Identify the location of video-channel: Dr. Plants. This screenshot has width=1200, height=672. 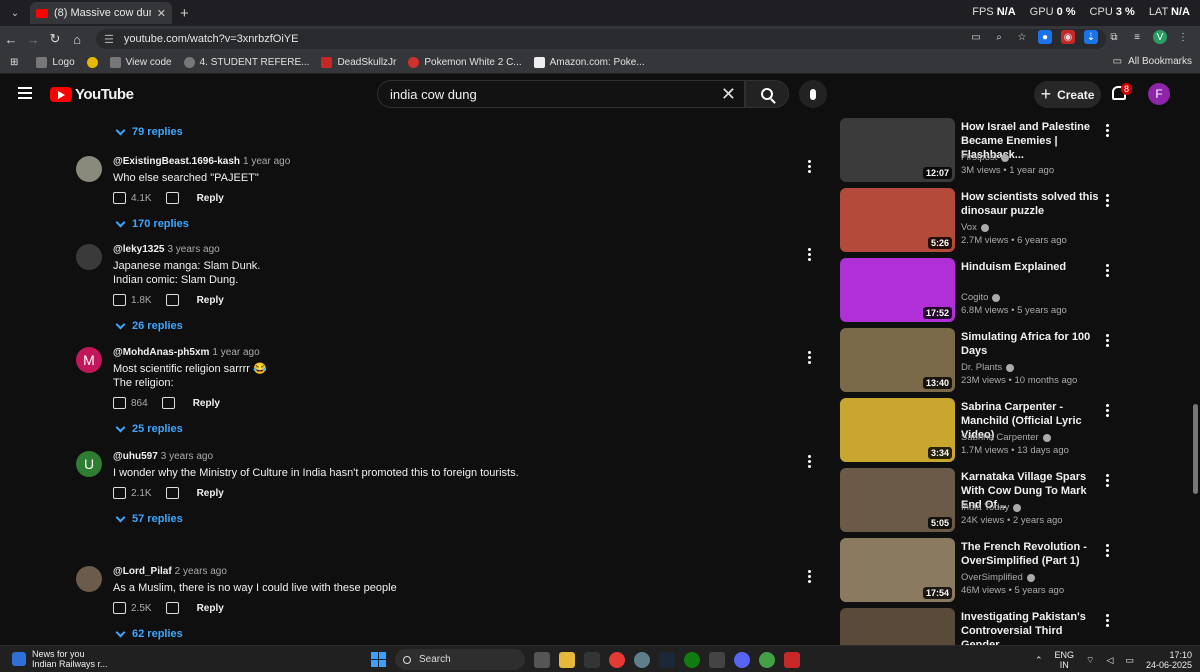
(988, 367).